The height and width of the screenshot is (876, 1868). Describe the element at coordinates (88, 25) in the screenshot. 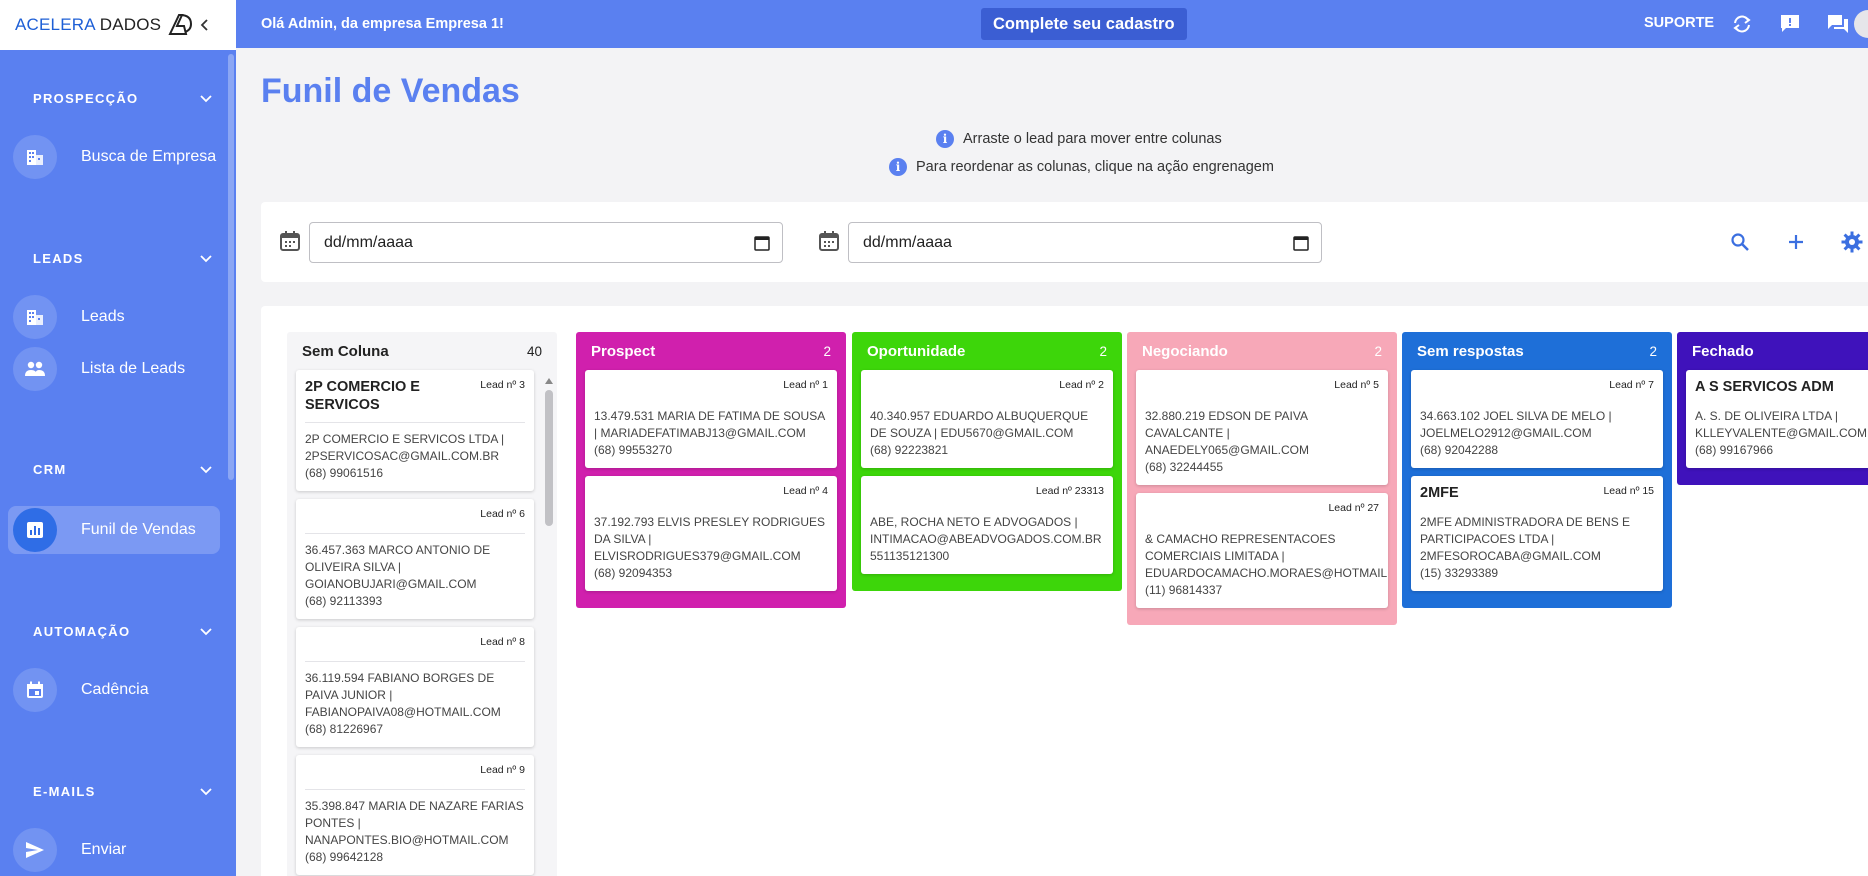

I see `logo: ACELERA DADOS` at that location.